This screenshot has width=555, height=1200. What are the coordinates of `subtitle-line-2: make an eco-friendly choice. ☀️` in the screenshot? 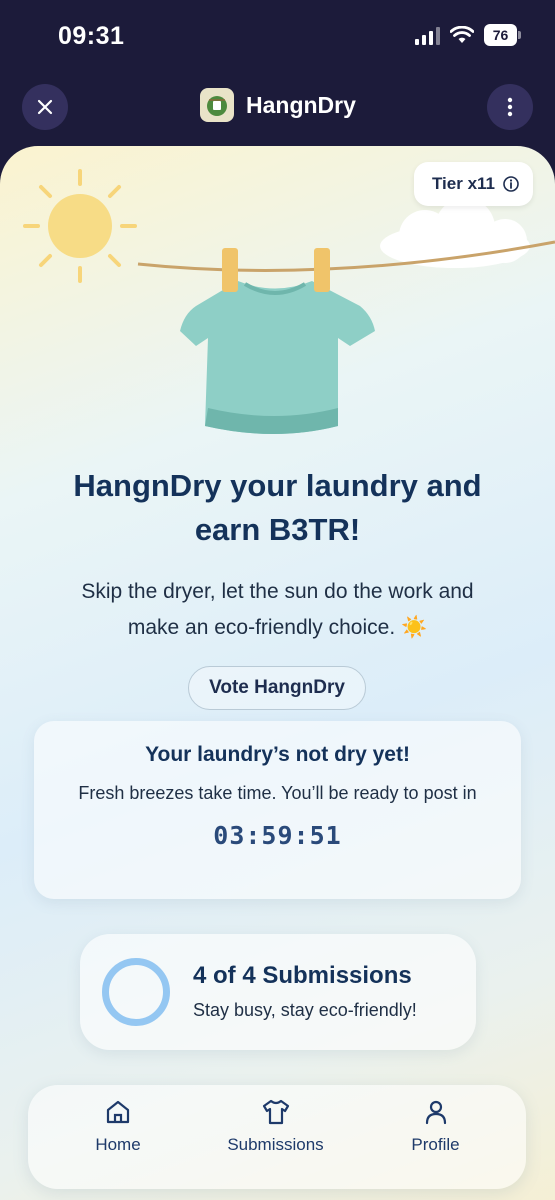 It's located at (277, 627).